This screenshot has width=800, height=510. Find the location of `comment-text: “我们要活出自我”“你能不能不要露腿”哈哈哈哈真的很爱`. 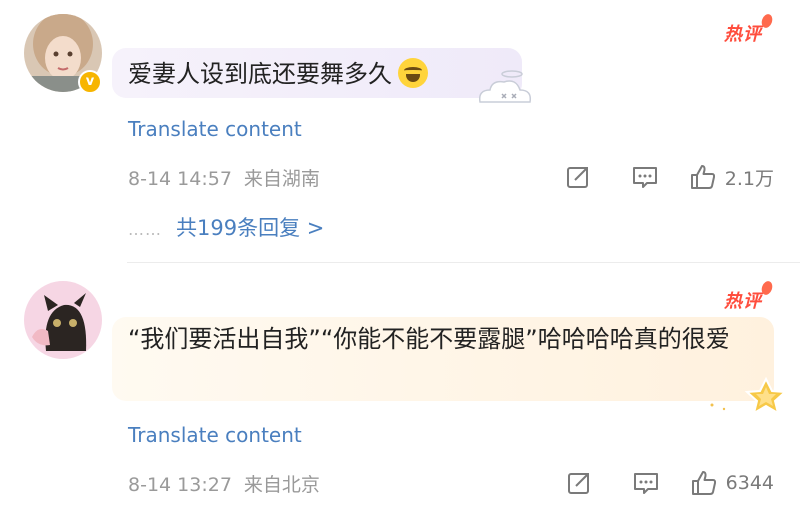

comment-text: “我们要活出自我”“你能不能不要露腿”哈哈哈哈真的很爱 is located at coordinates (429, 339).